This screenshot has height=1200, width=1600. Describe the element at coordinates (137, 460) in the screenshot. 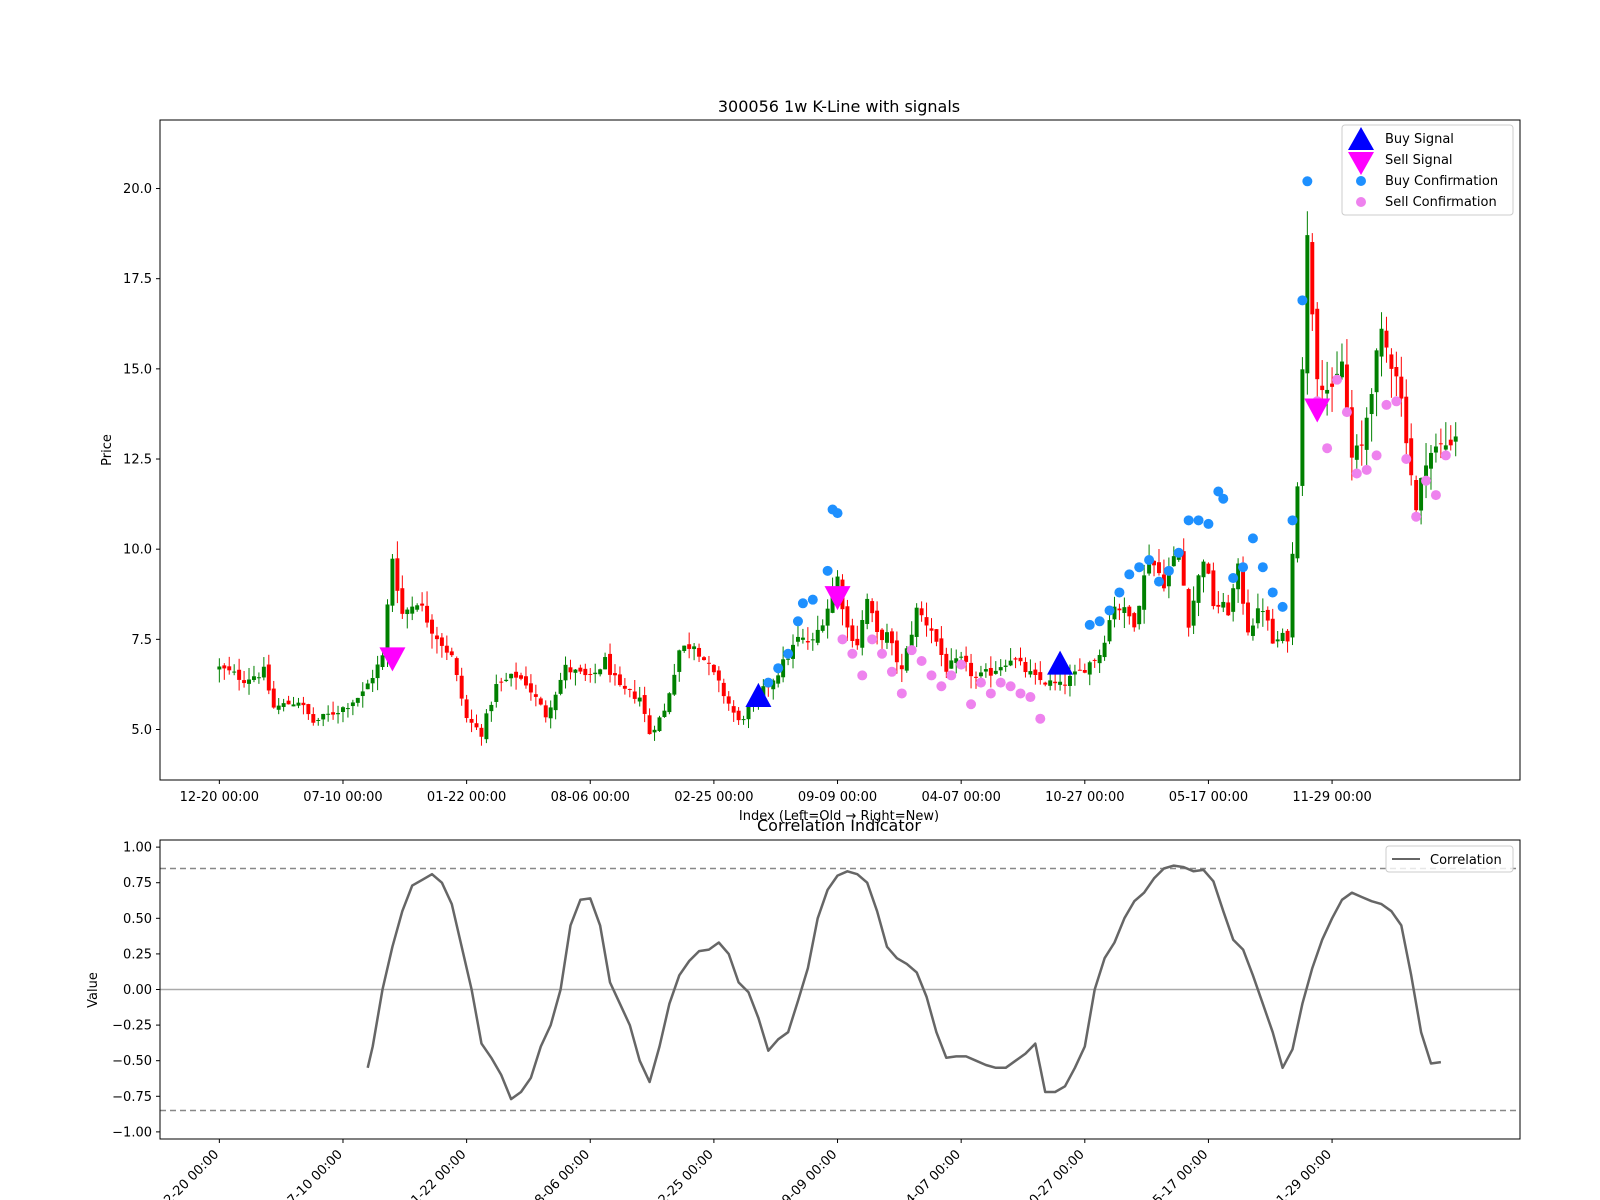

I see `kline-y-tick-label: 12.5` at that location.